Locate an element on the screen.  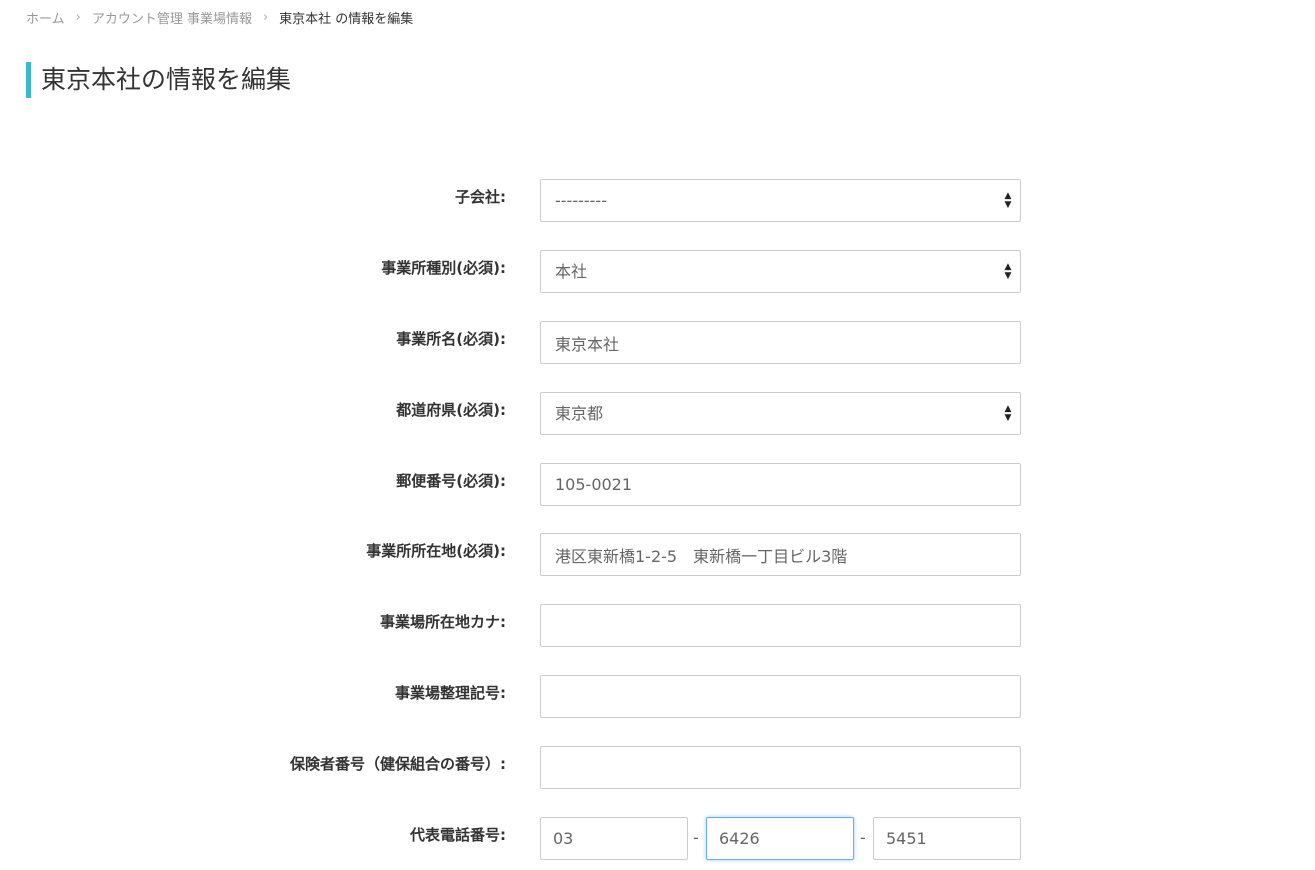
office-name-input is located at coordinates (780, 342).